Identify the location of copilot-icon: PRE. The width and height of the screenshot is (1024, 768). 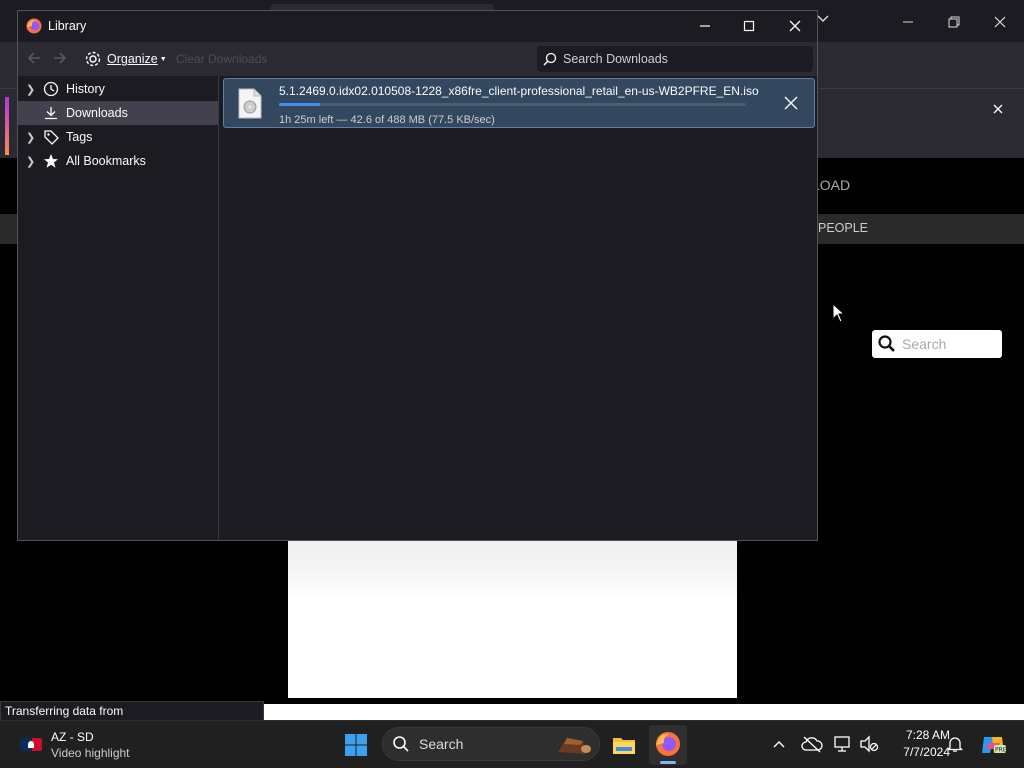
(994, 745).